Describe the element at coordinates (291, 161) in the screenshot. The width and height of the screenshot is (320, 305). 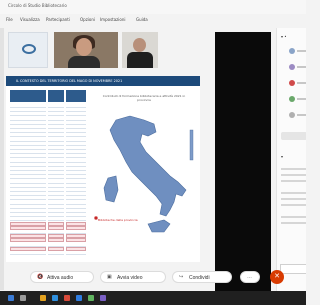
I see `participants-panel: ▾ • ▾` at that location.